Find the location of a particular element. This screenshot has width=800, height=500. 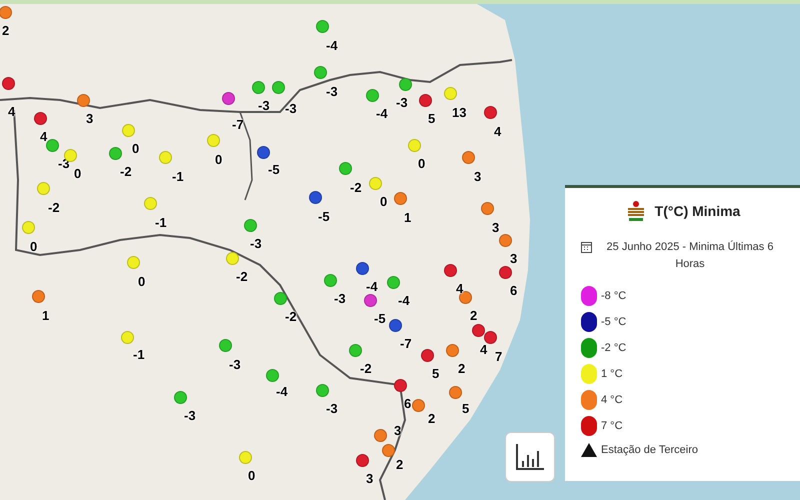

legend-title: T(°C) Minima is located at coordinates (697, 211).